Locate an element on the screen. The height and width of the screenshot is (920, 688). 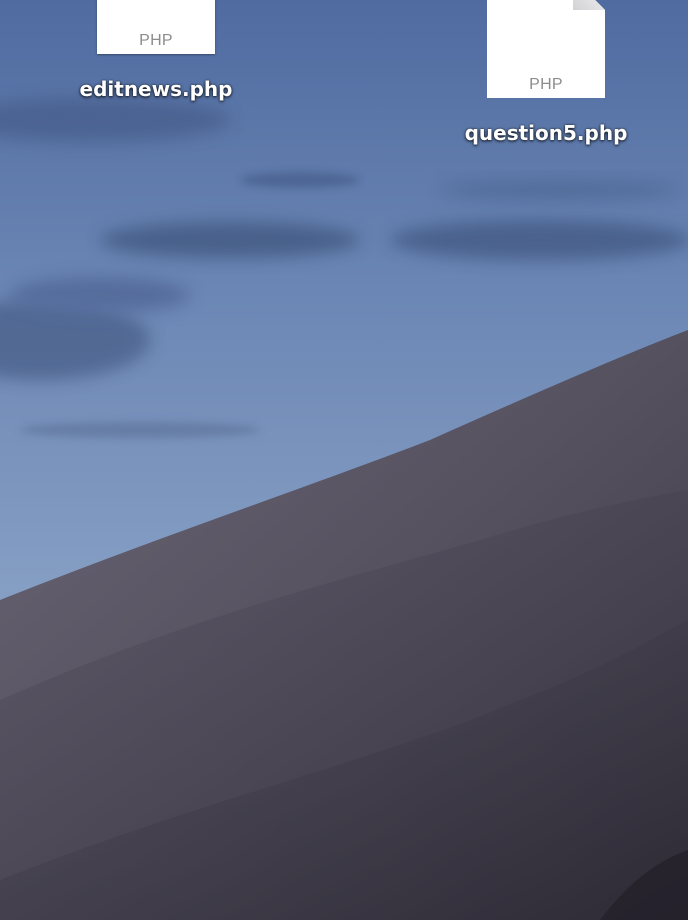
file-name-label: editnews.php is located at coordinates (156, 89).